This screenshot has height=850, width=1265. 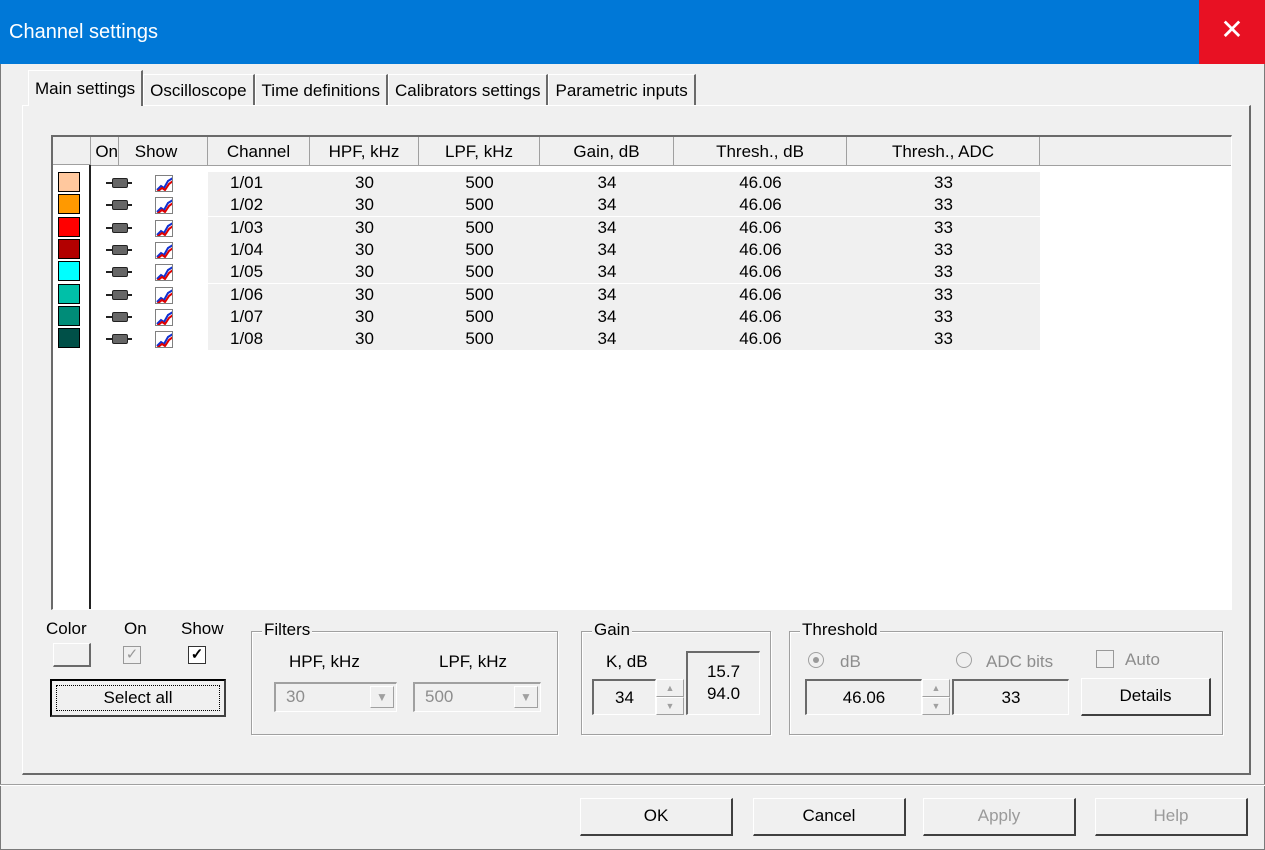 I want to click on details-button: Details, so click(x=1146, y=697).